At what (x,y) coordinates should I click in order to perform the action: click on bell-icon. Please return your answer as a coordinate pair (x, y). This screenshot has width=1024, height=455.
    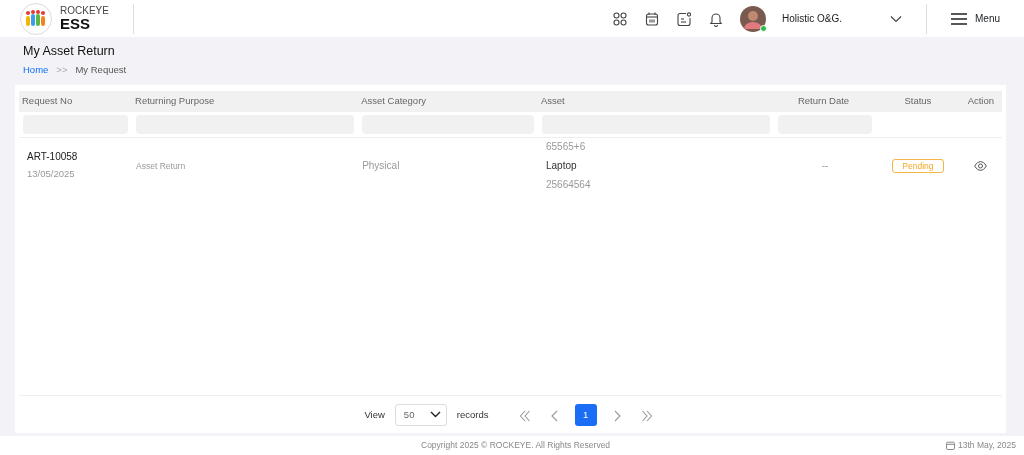
    Looking at the image, I should click on (715, 18).